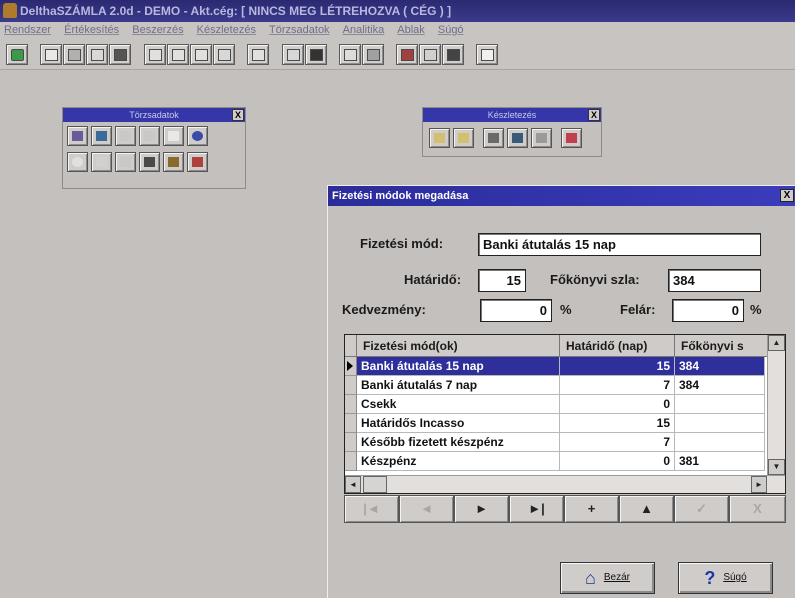 The image size is (795, 598). I want to click on stock-in-icon, so click(439, 138).